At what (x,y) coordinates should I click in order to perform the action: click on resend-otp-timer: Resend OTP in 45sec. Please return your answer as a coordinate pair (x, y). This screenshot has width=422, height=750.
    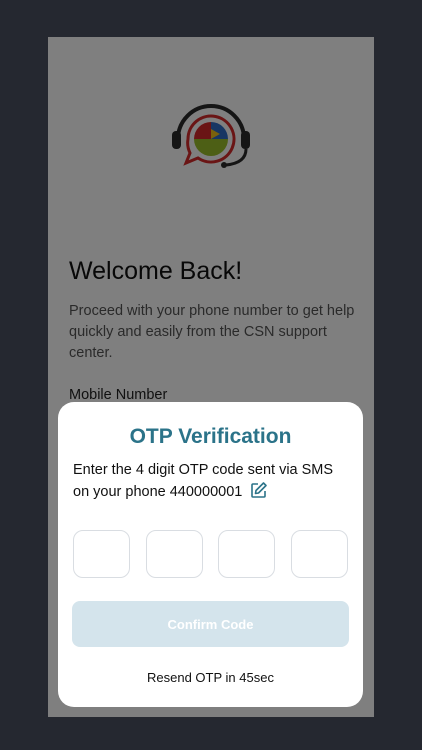
    Looking at the image, I should click on (210, 677).